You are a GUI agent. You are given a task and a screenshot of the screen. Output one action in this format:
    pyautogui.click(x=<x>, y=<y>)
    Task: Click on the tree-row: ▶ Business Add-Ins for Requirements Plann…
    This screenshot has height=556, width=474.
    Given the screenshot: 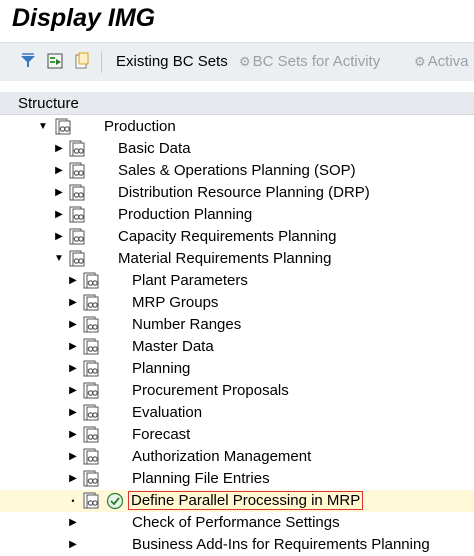 What is the action you would take?
    pyautogui.click(x=237, y=545)
    